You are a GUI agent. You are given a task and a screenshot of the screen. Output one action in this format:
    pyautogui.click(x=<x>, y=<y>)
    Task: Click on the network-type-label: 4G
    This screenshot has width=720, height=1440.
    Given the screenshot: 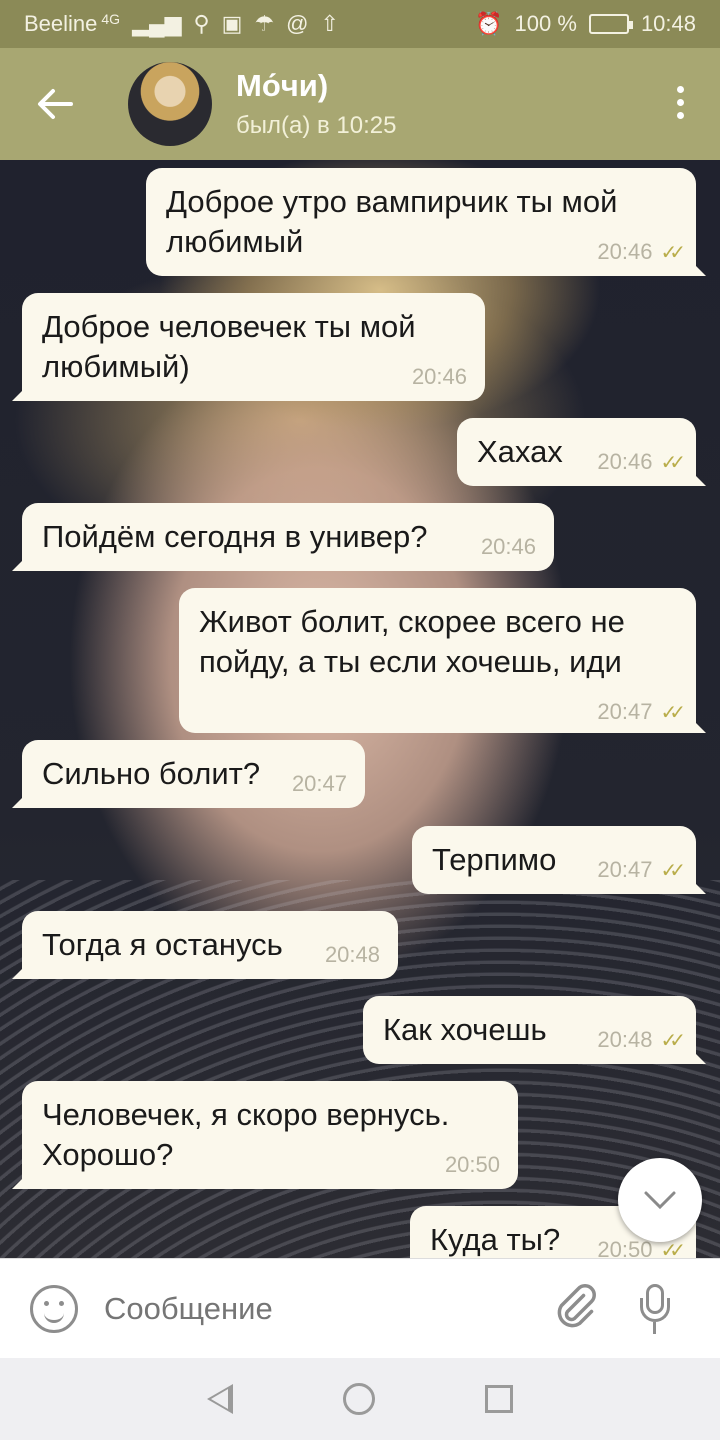 What is the action you would take?
    pyautogui.click(x=111, y=19)
    